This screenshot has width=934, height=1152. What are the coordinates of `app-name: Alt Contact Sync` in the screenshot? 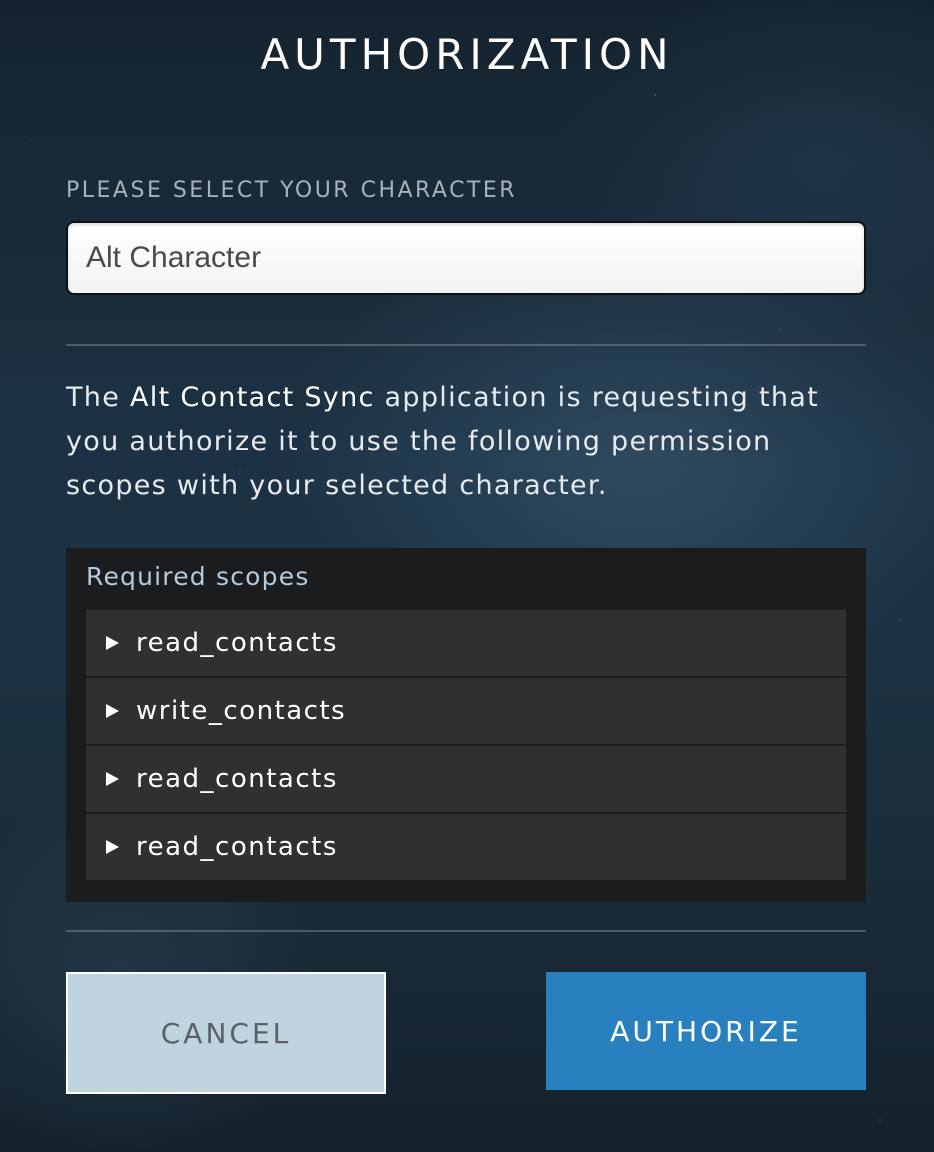 It's located at (252, 397).